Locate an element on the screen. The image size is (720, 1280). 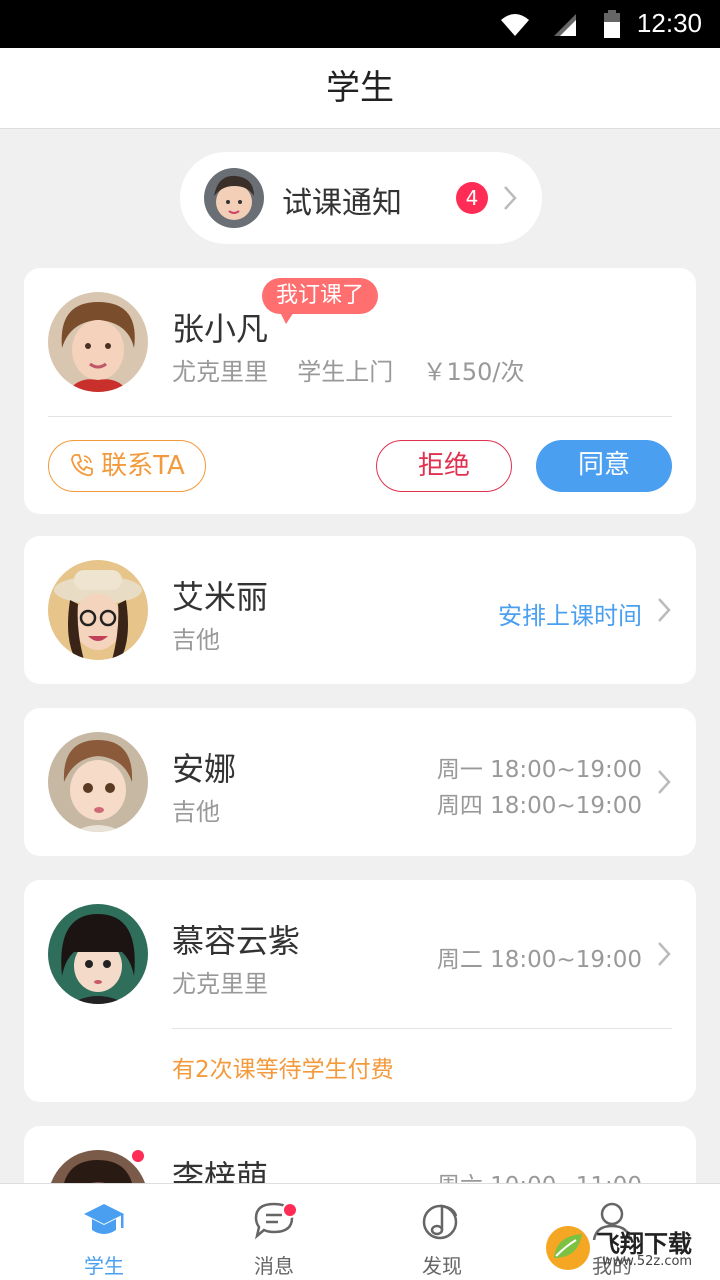
booking-tag: 我订课了 is located at coordinates (320, 301).